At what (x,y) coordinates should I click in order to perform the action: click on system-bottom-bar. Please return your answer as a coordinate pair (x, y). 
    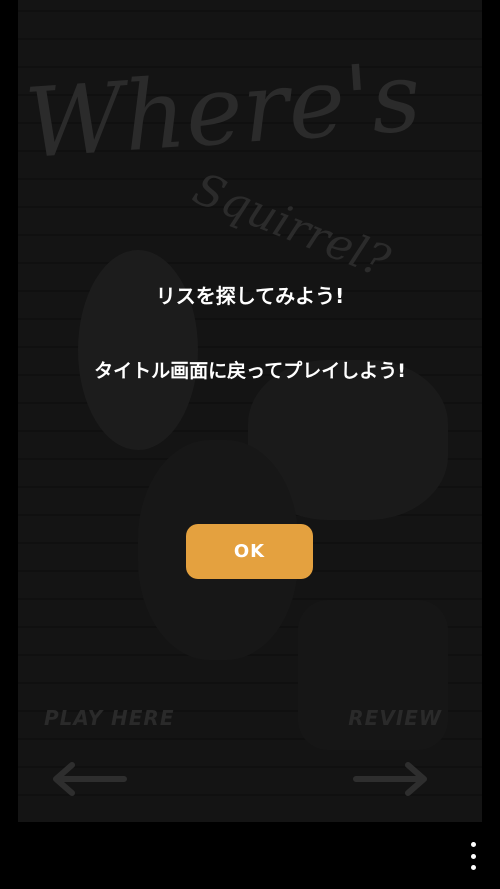
    Looking at the image, I should click on (250, 855).